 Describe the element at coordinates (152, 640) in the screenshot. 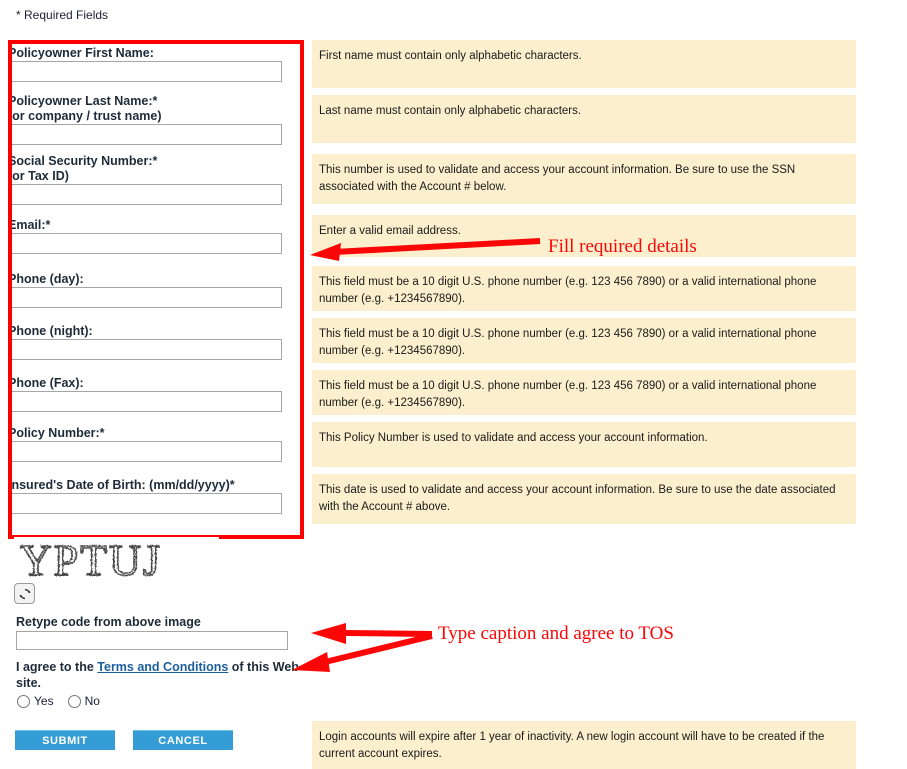

I see `captcha-input` at that location.